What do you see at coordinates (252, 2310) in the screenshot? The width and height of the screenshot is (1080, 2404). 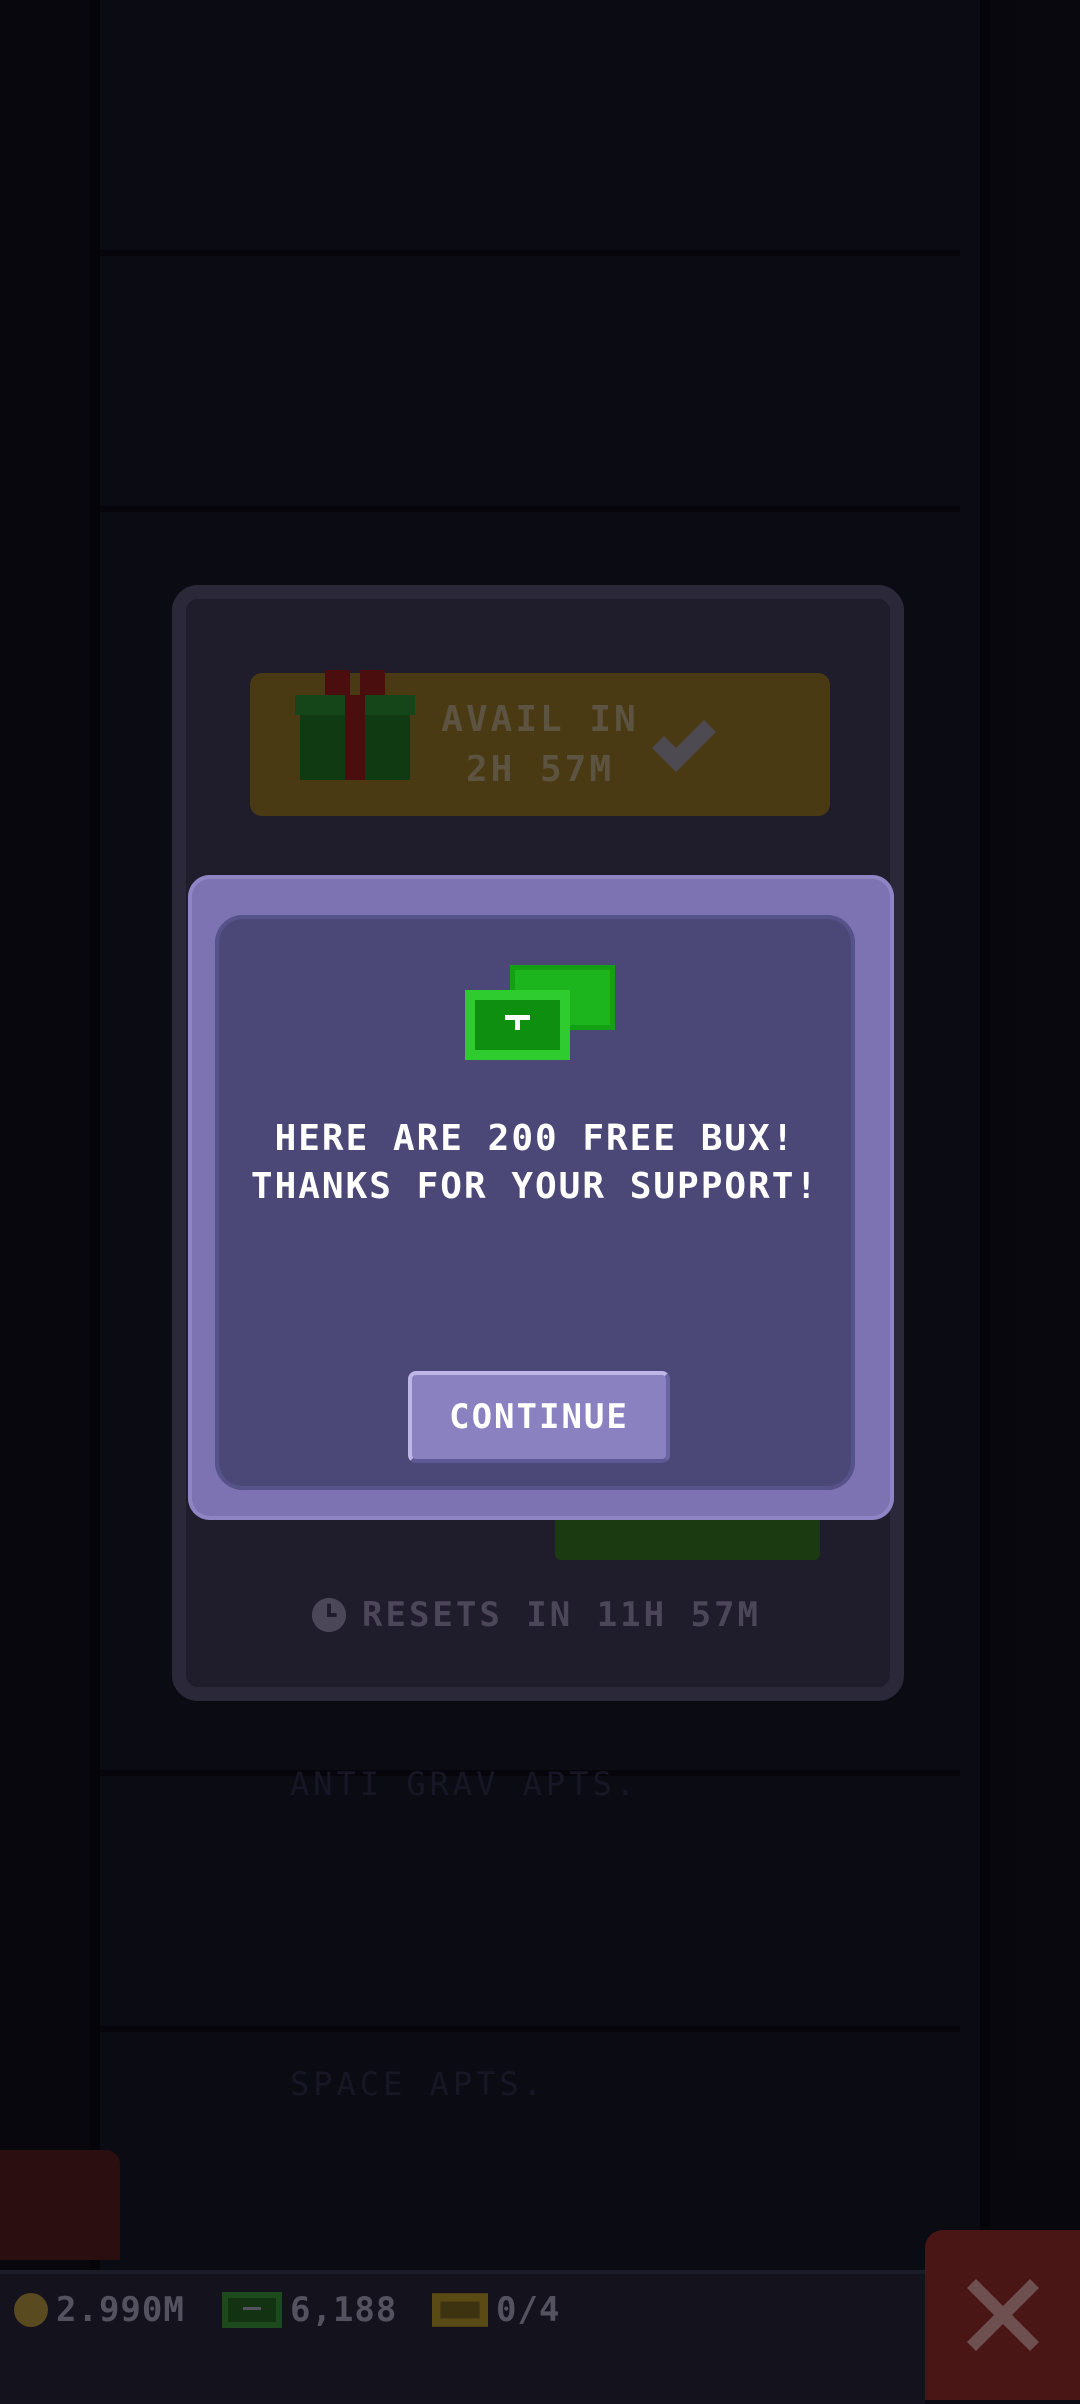 I see `bux-small-icon` at bounding box center [252, 2310].